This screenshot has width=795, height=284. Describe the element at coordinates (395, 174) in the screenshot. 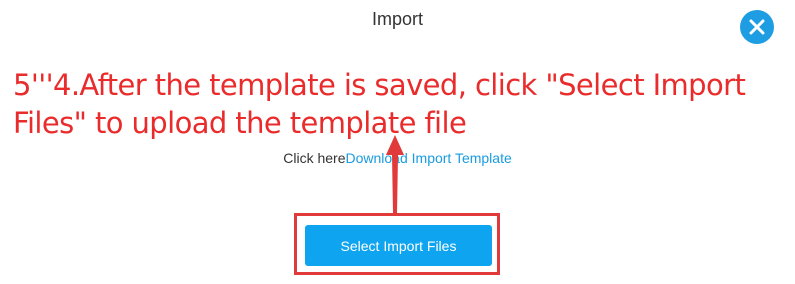

I see `arrow-annotation-icon` at that location.